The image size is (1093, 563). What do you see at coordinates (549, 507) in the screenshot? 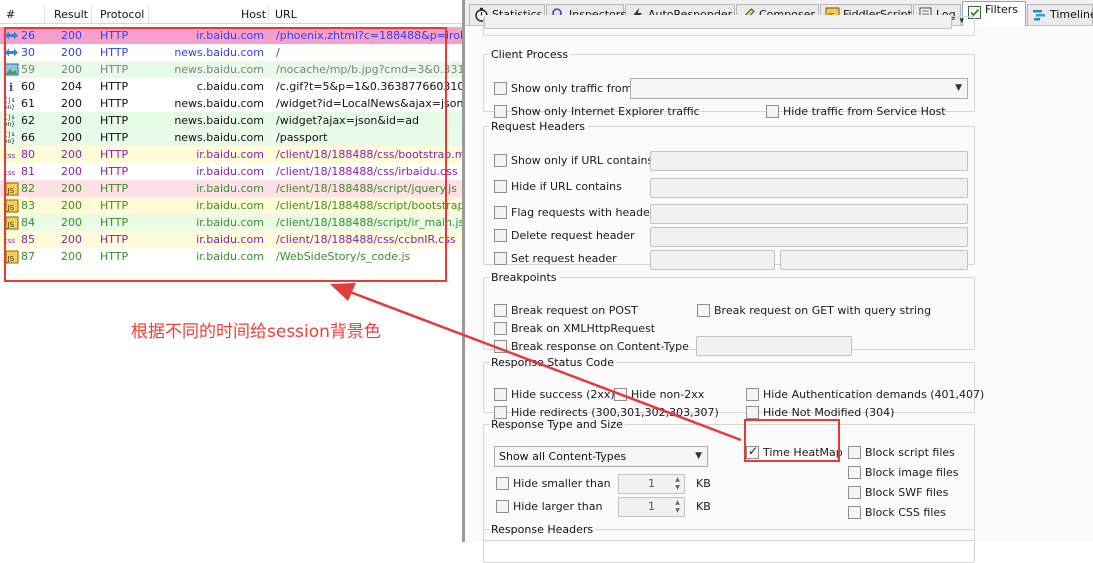
I see `hide-larger-checkbox: Hide larger than` at bounding box center [549, 507].